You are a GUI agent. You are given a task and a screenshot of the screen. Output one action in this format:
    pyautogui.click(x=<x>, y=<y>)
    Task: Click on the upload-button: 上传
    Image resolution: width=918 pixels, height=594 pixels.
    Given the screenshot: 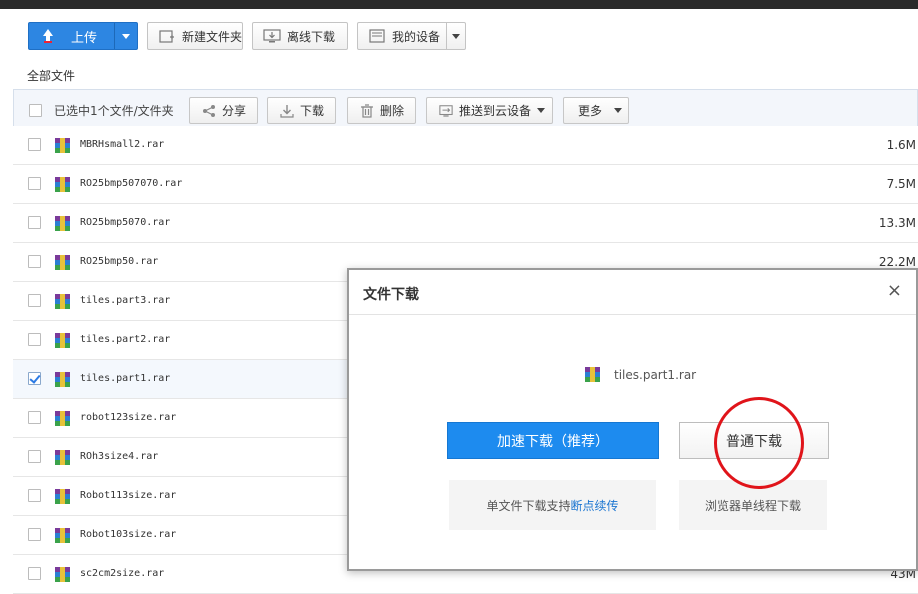 What is the action you would take?
    pyautogui.click(x=83, y=36)
    